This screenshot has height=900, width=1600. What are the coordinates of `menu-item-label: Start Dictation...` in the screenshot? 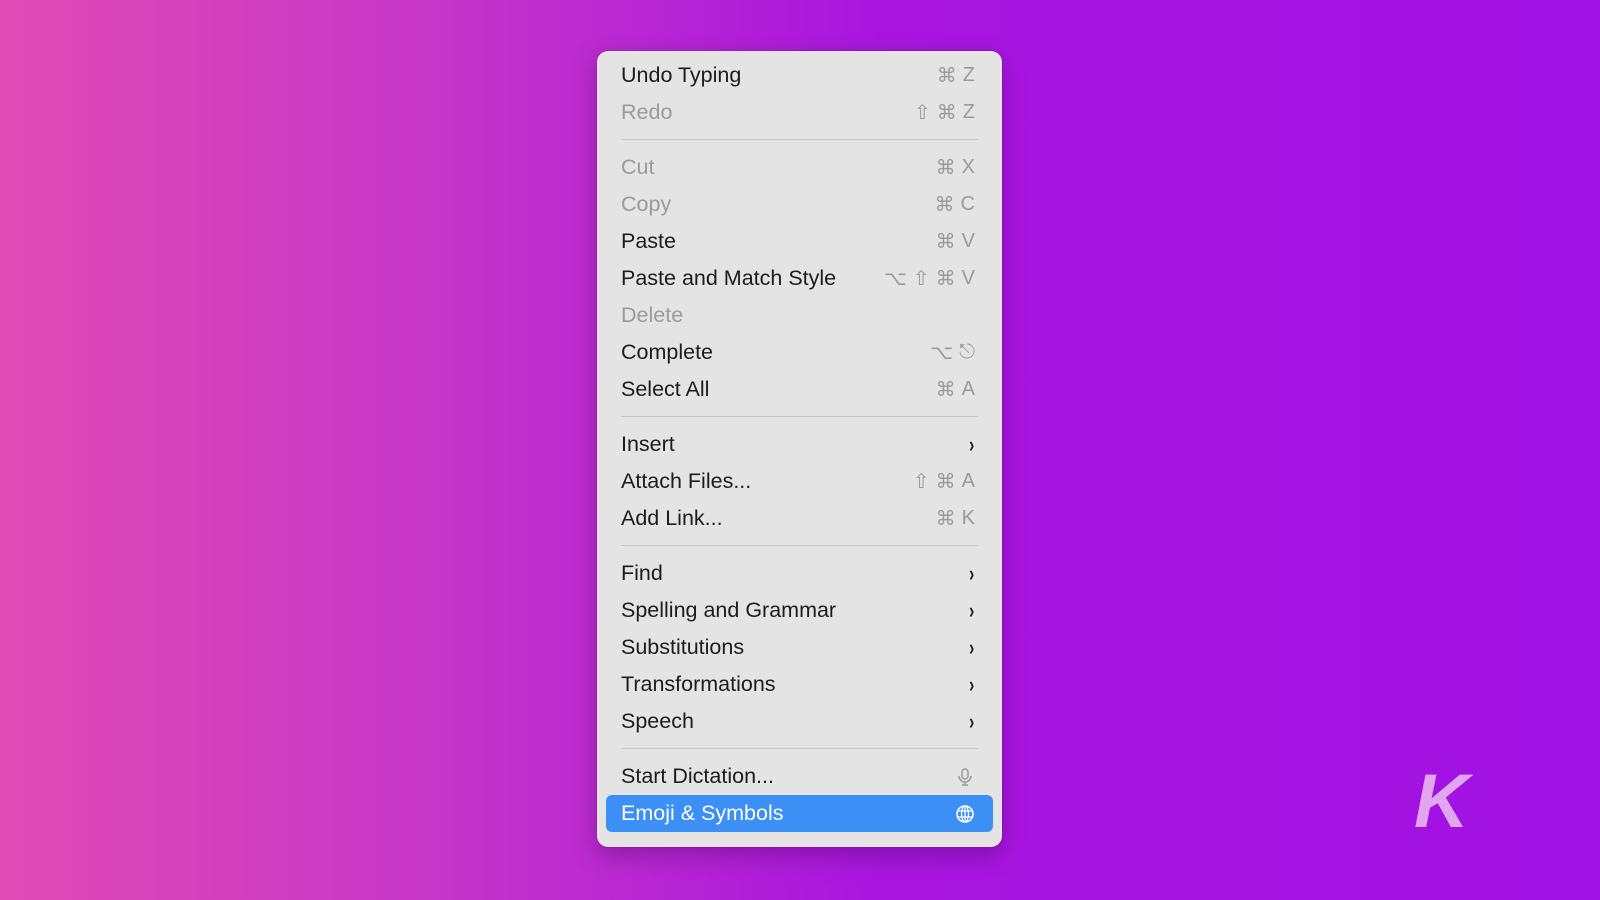 It's located at (697, 776).